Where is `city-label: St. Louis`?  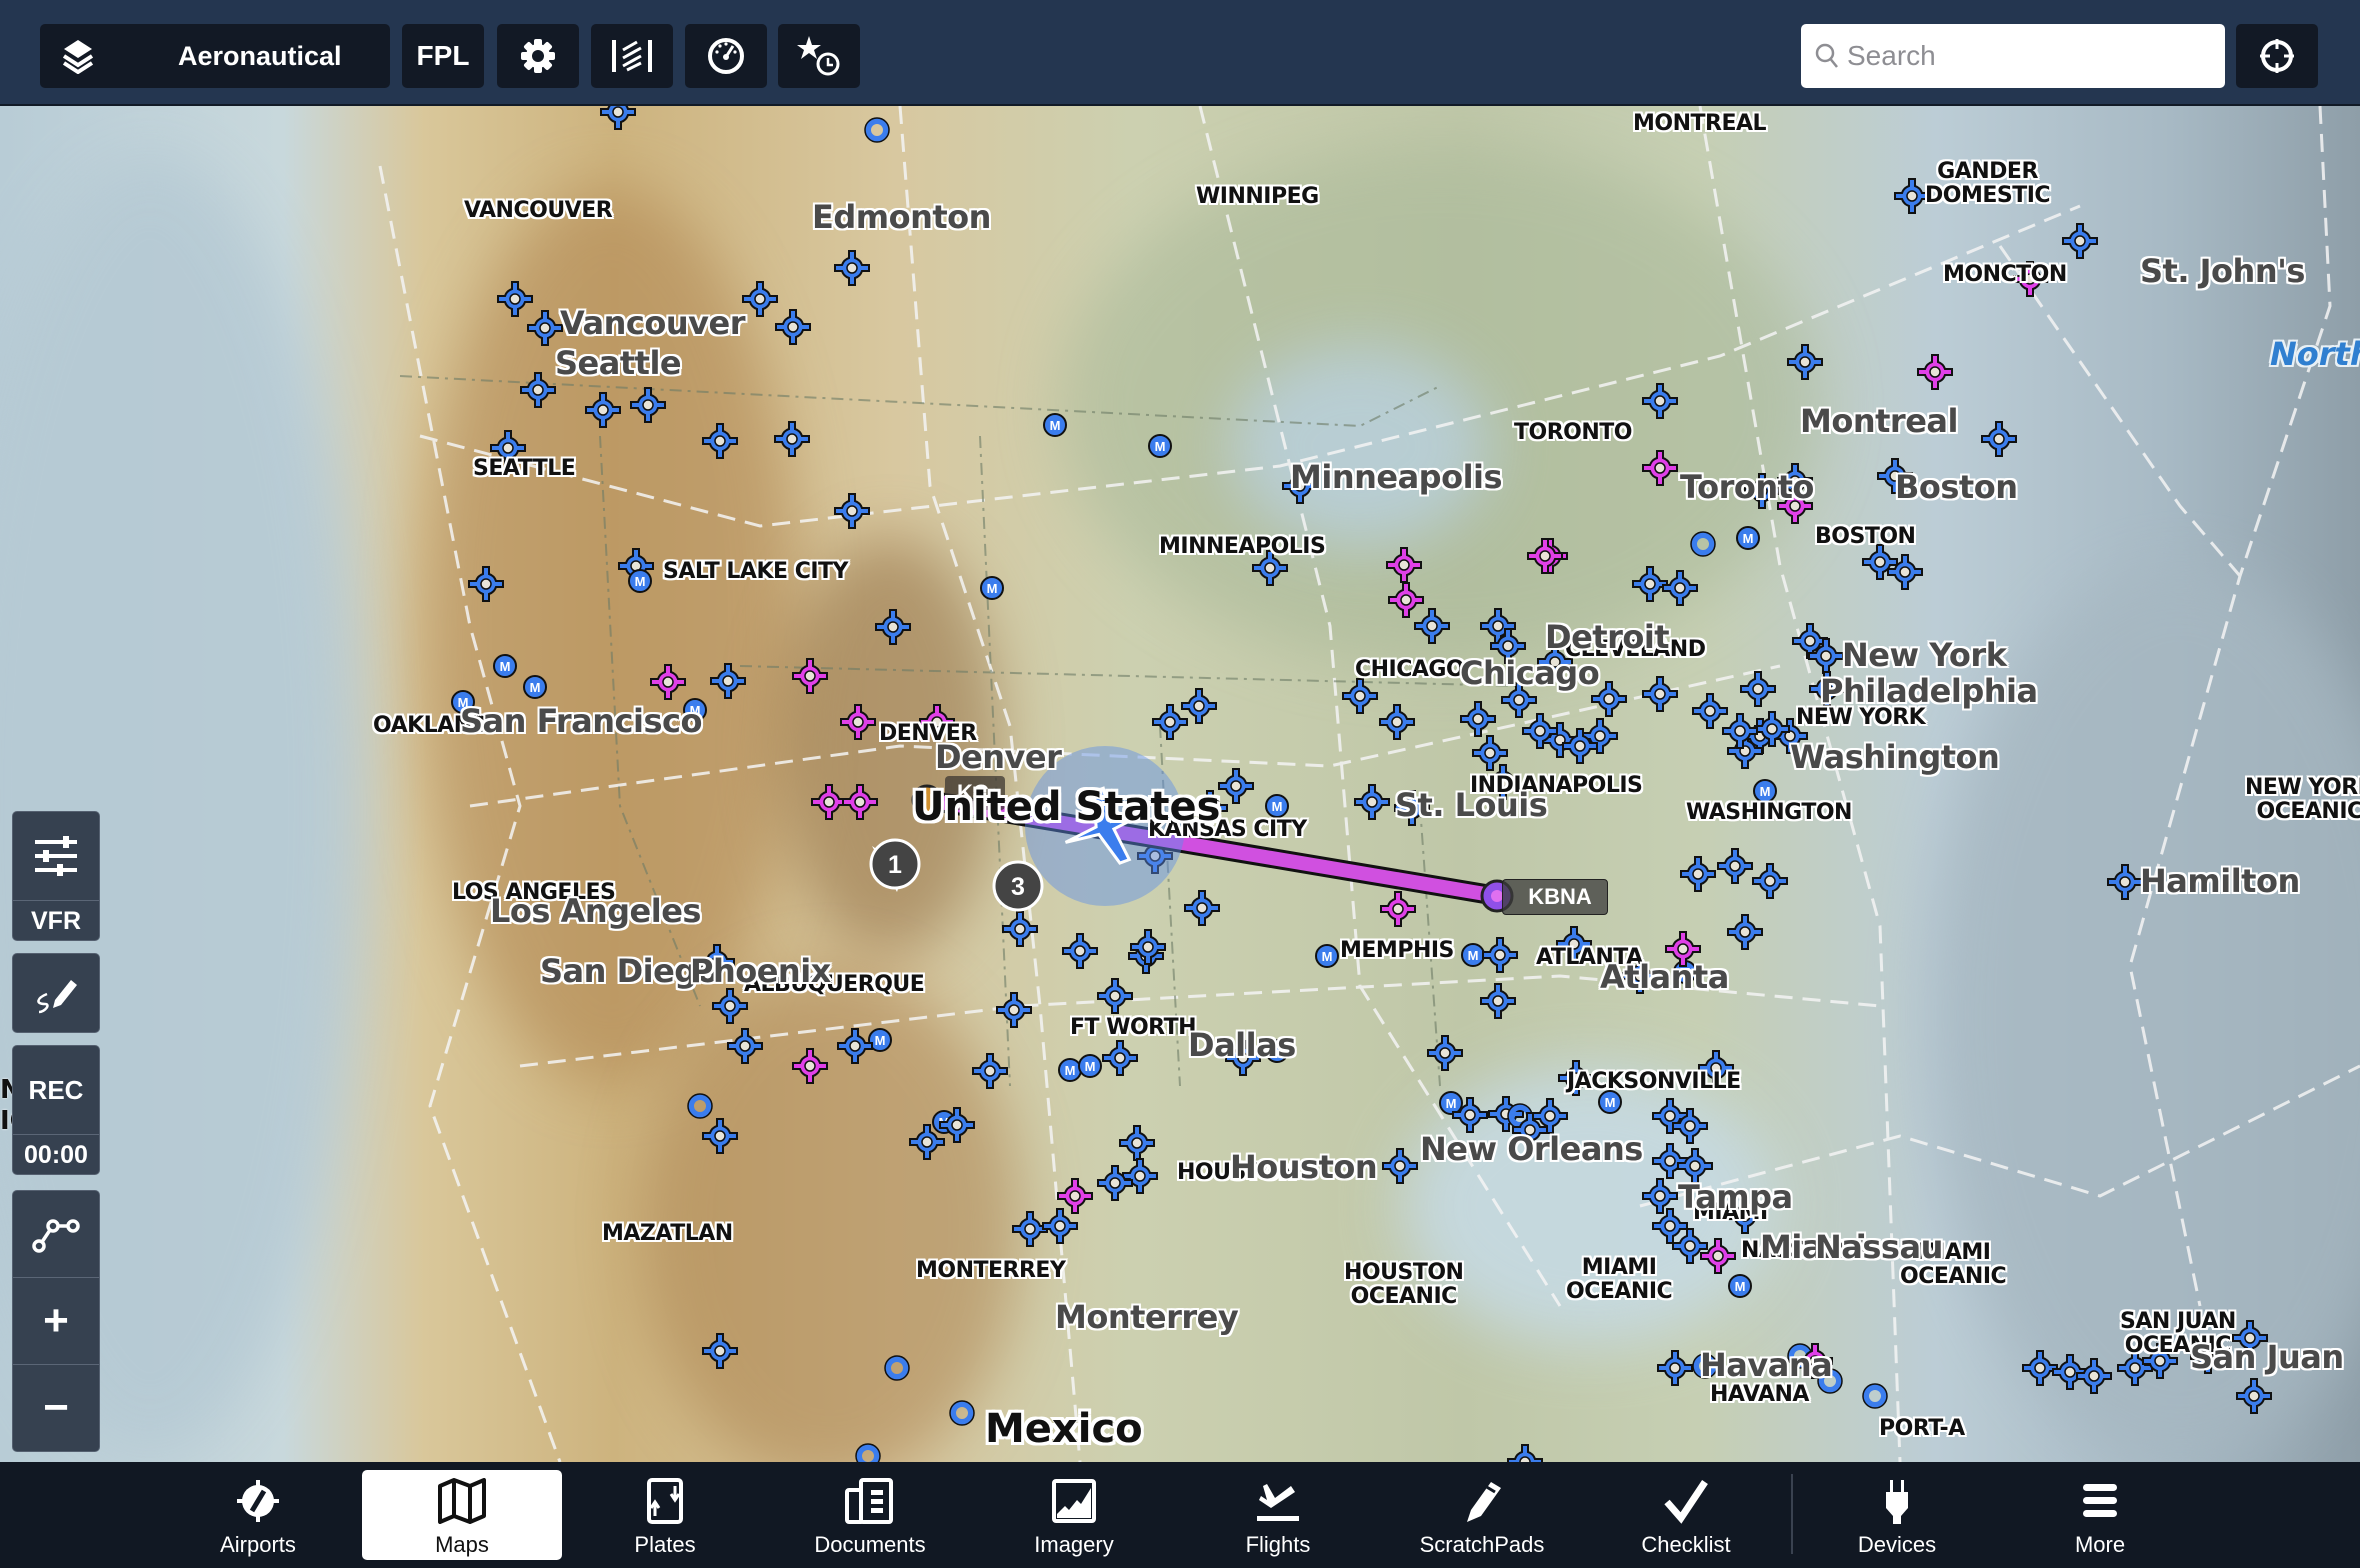
city-label: St. Louis is located at coordinates (1471, 805).